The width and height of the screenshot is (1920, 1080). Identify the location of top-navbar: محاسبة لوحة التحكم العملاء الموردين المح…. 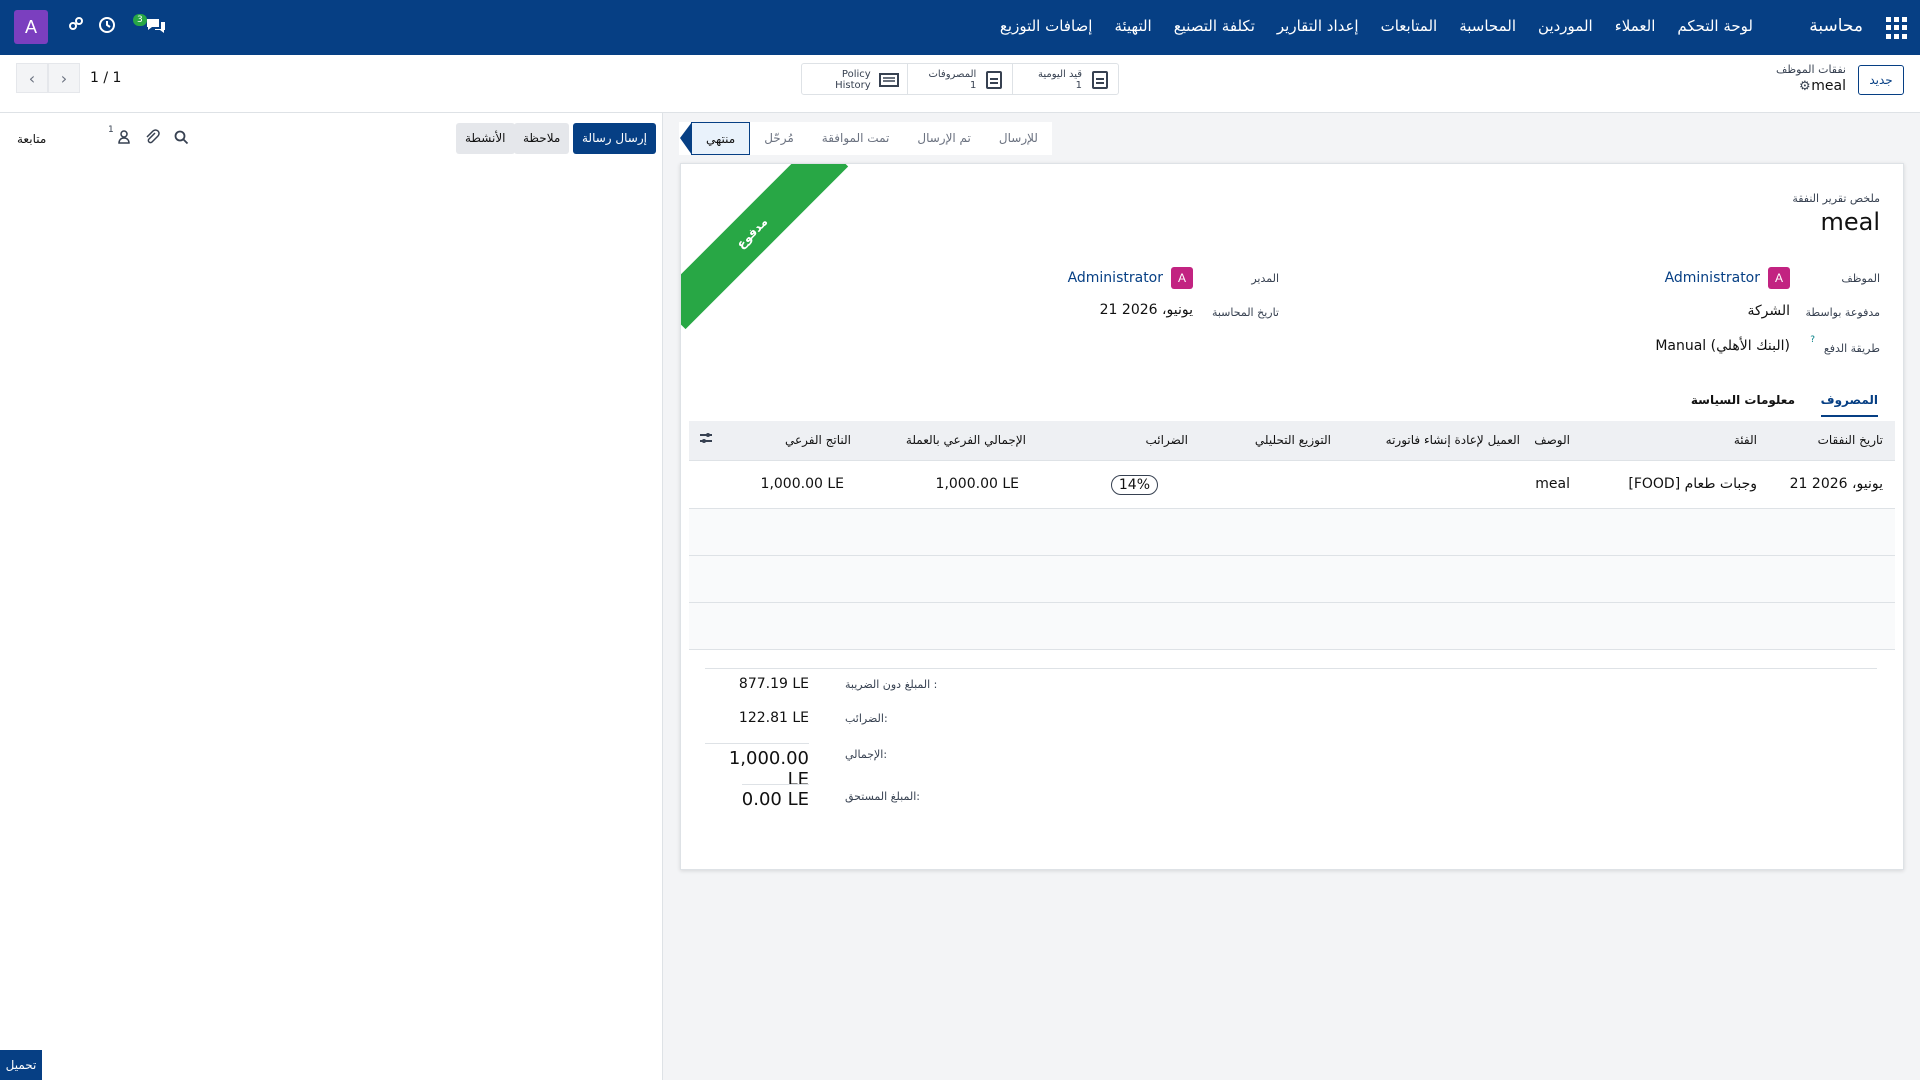
(960, 27).